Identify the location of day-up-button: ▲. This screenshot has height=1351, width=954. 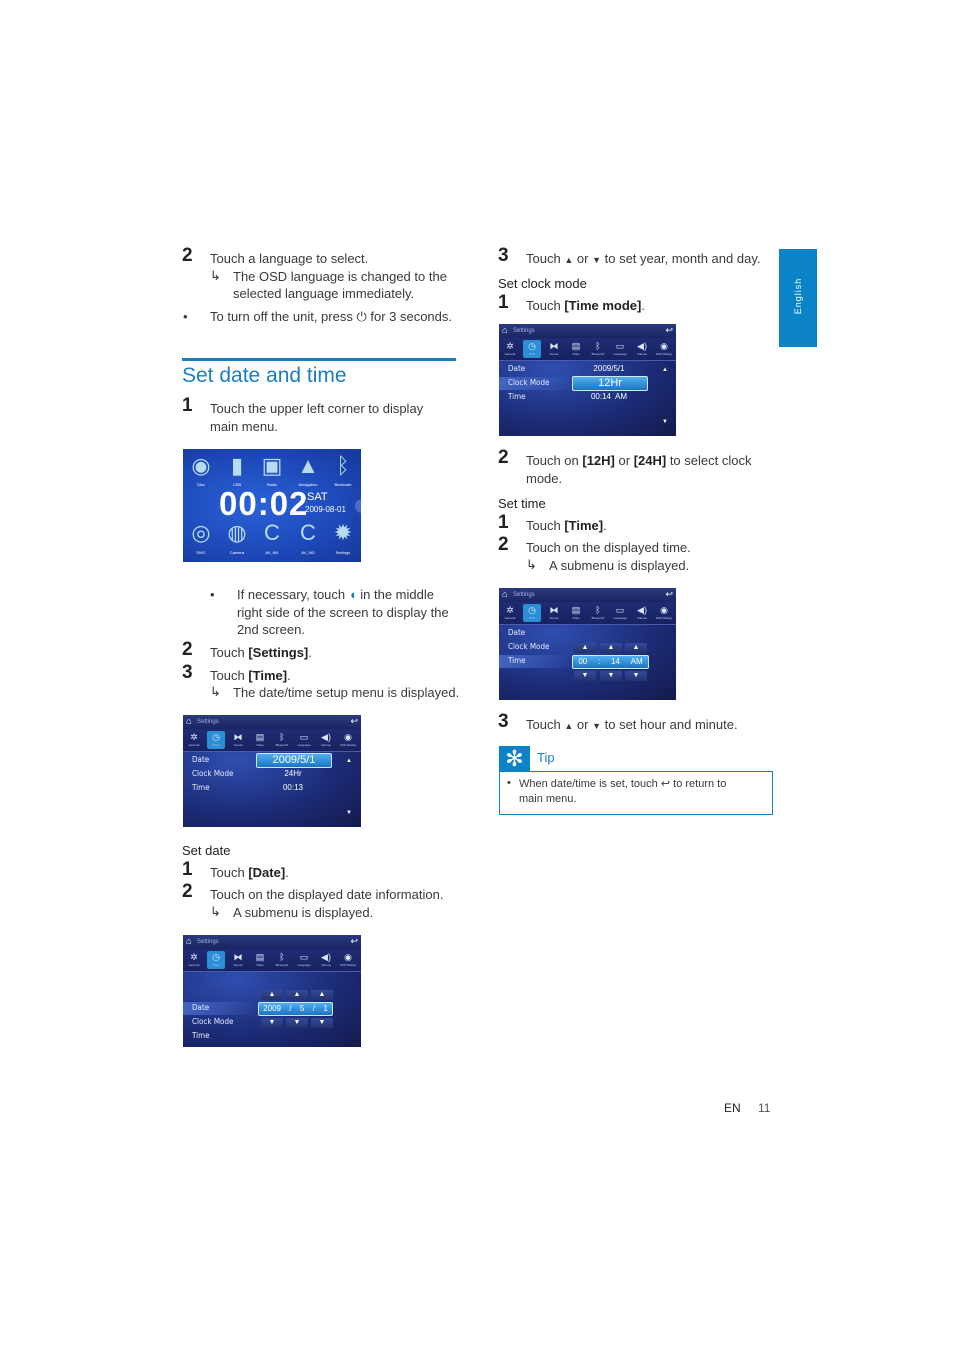
(322, 995).